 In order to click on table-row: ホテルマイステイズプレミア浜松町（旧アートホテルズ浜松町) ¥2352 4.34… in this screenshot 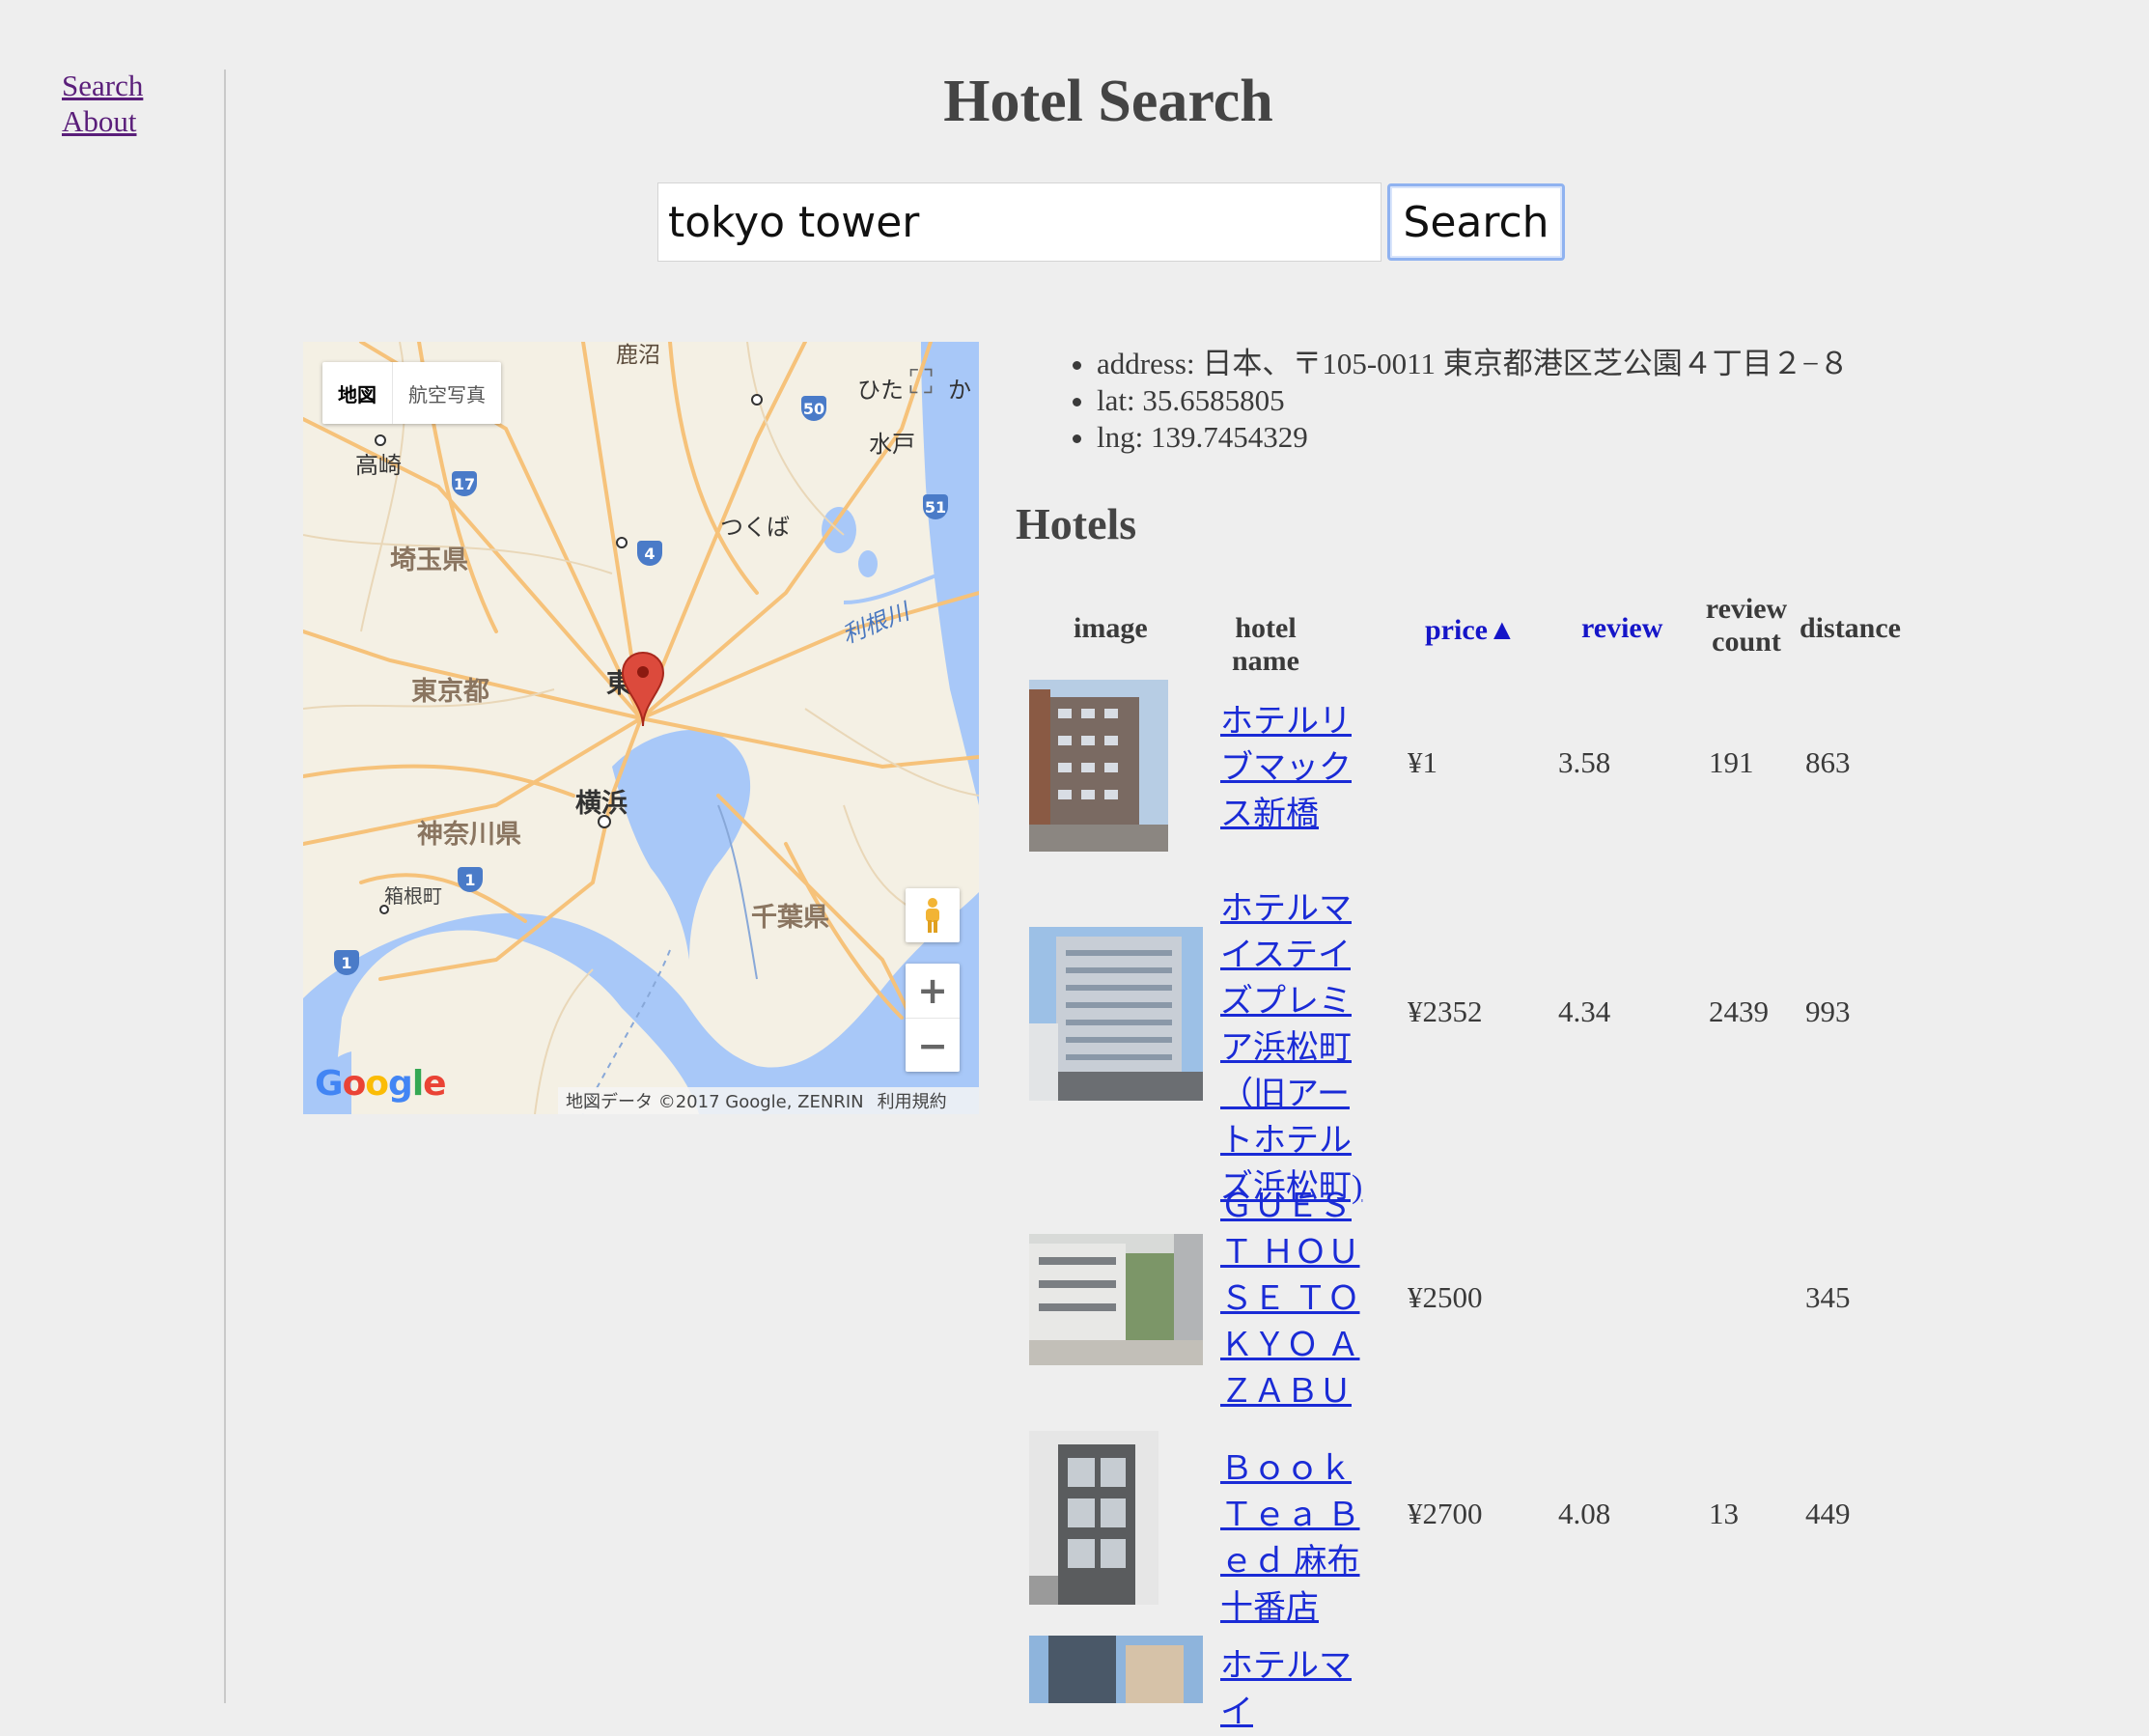, I will do `click(1469, 1045)`.